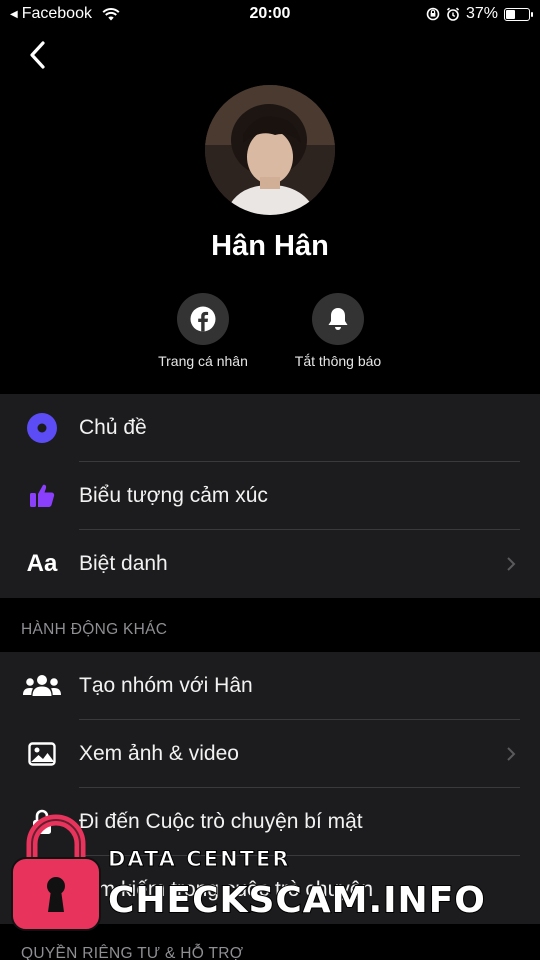  I want to click on profile-photo, so click(270, 150).